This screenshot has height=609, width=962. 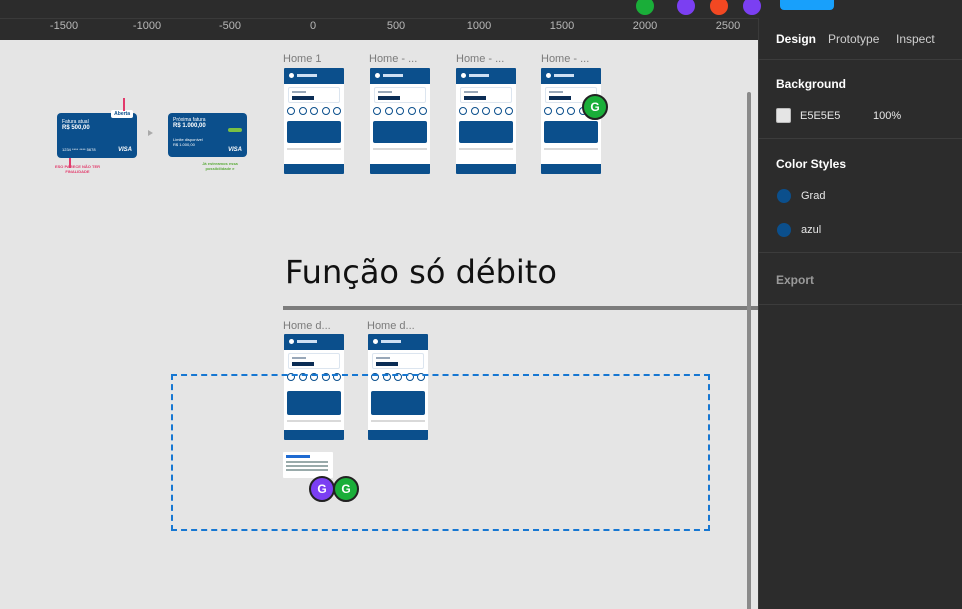 What do you see at coordinates (481, 9) in the screenshot?
I see `top-toolbar` at bounding box center [481, 9].